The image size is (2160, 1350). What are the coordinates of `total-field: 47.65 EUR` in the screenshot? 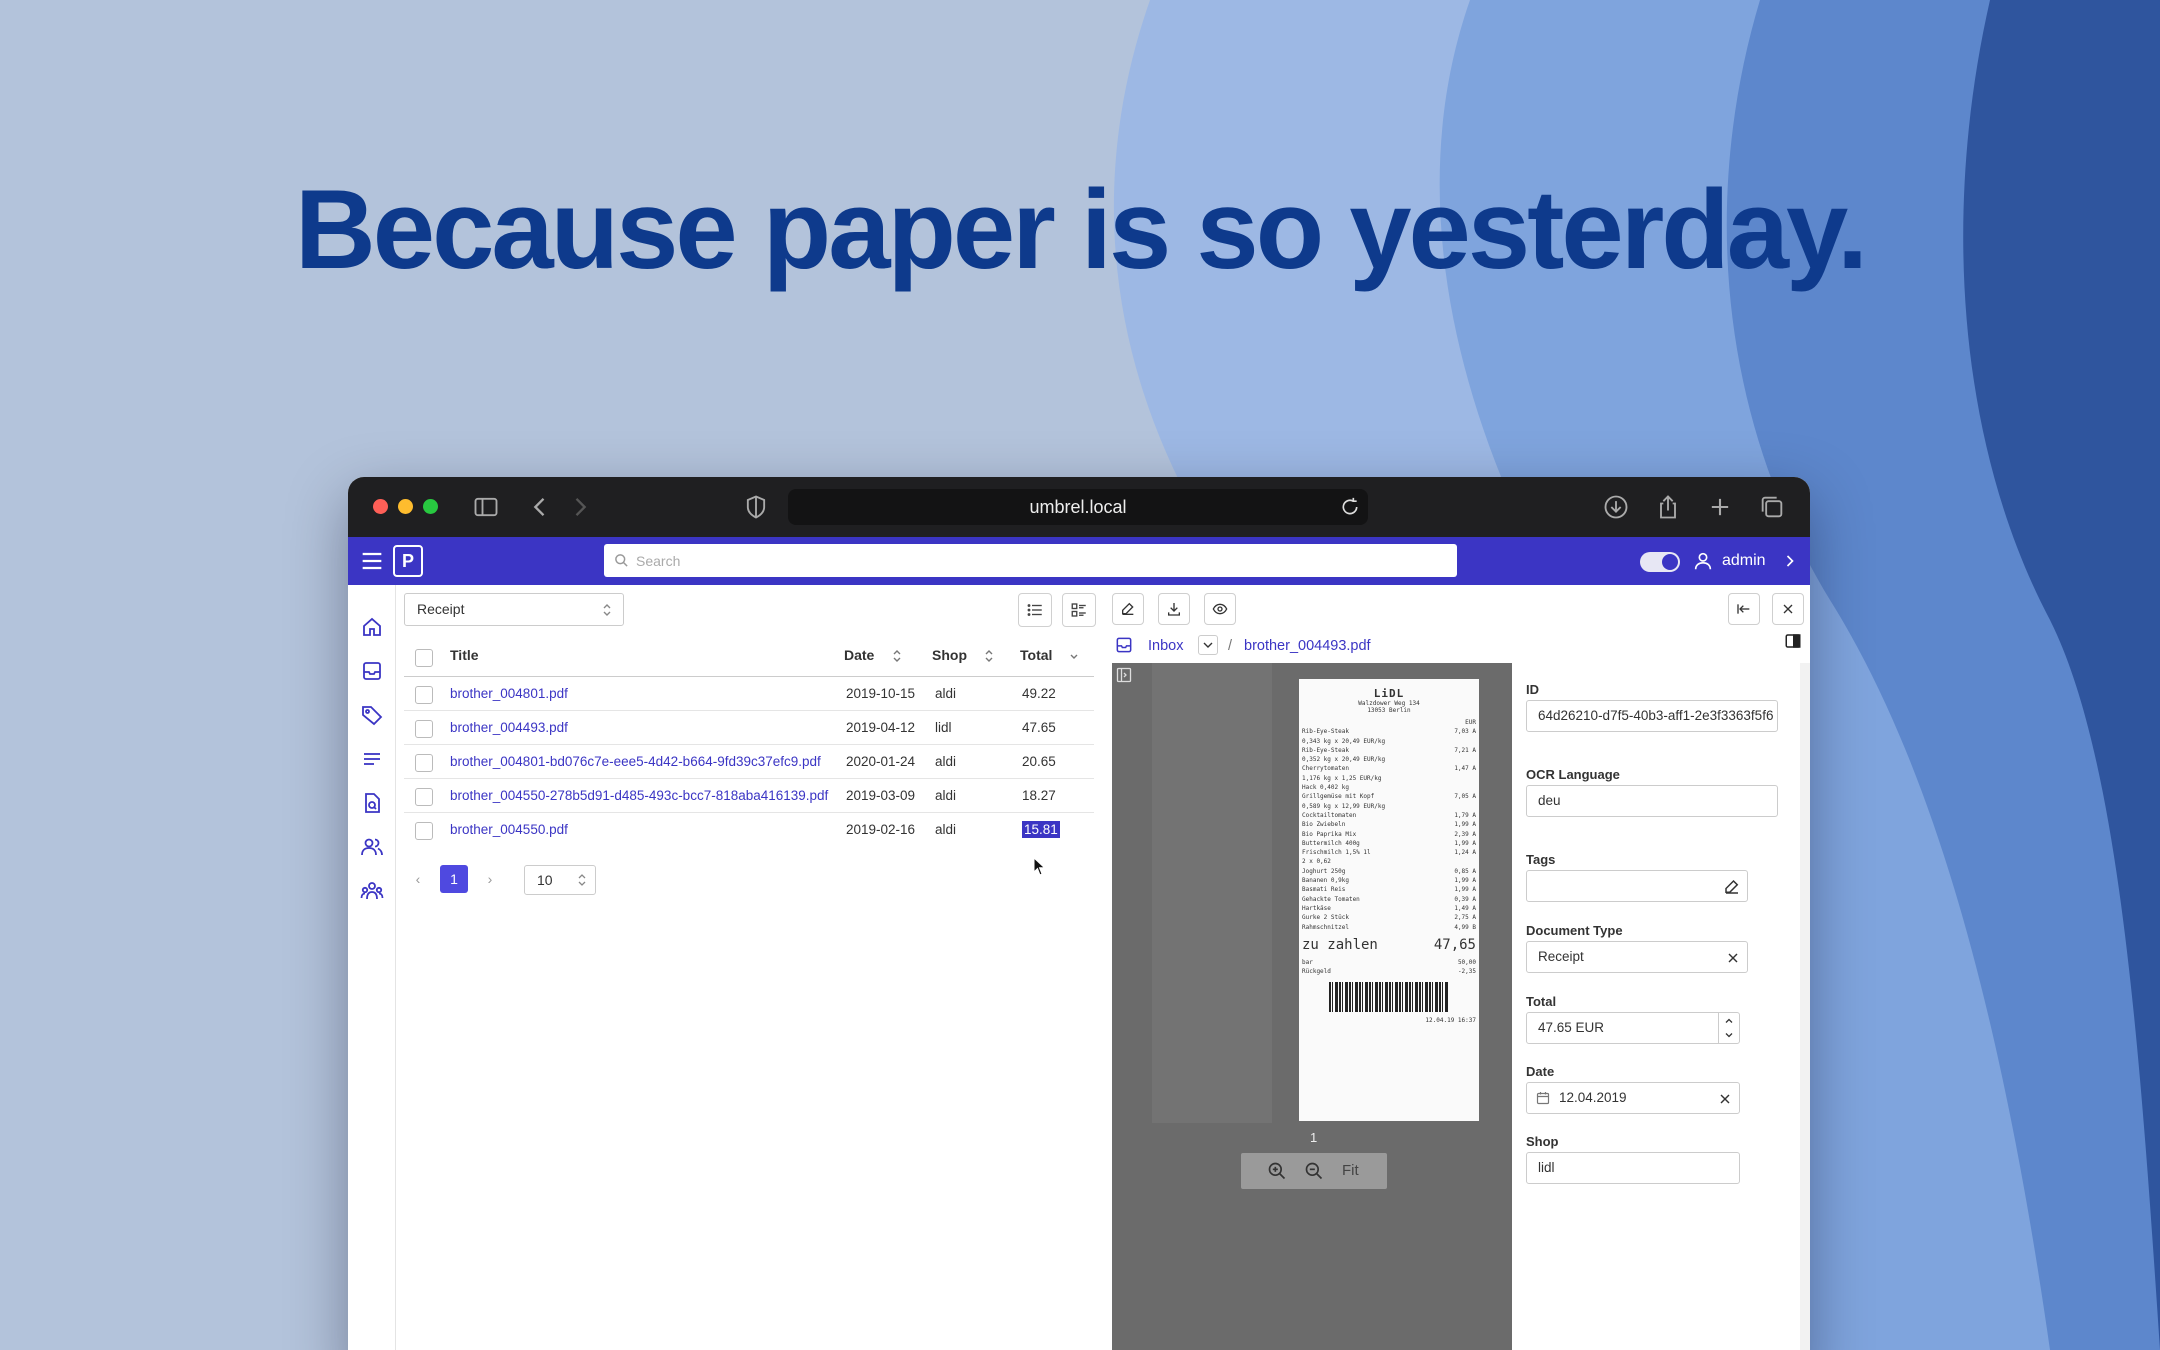 It's located at (1633, 1028).